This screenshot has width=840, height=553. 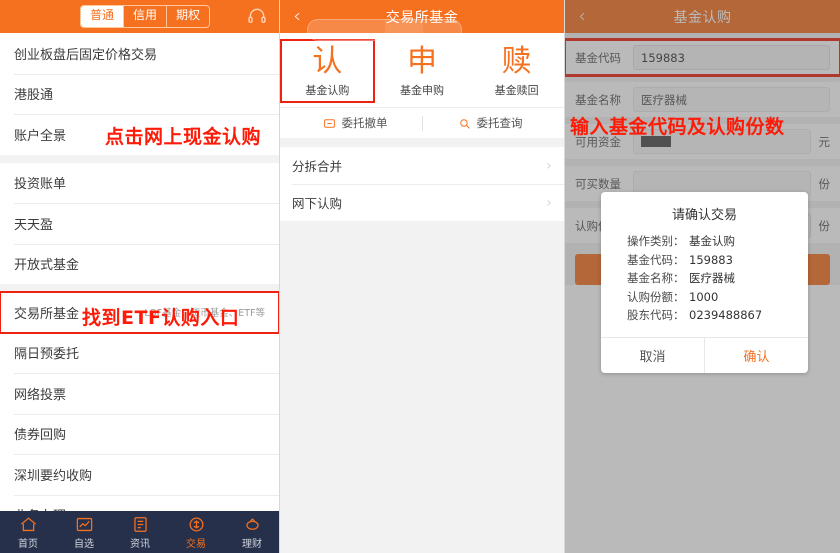 What do you see at coordinates (40, 185) in the screenshot?
I see `menu-item-label: 投资账单` at bounding box center [40, 185].